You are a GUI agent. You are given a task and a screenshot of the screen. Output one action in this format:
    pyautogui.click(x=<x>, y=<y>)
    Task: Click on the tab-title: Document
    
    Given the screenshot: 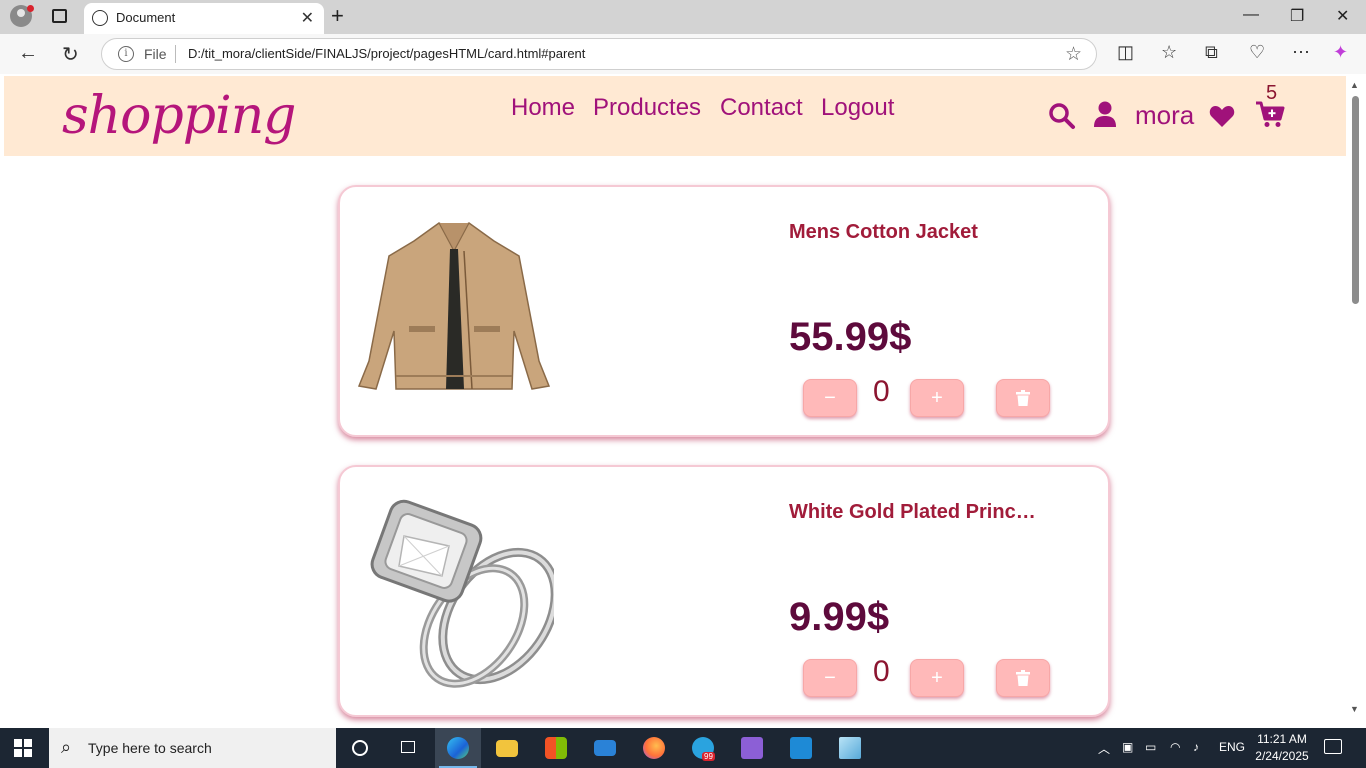 What is the action you would take?
    pyautogui.click(x=146, y=17)
    